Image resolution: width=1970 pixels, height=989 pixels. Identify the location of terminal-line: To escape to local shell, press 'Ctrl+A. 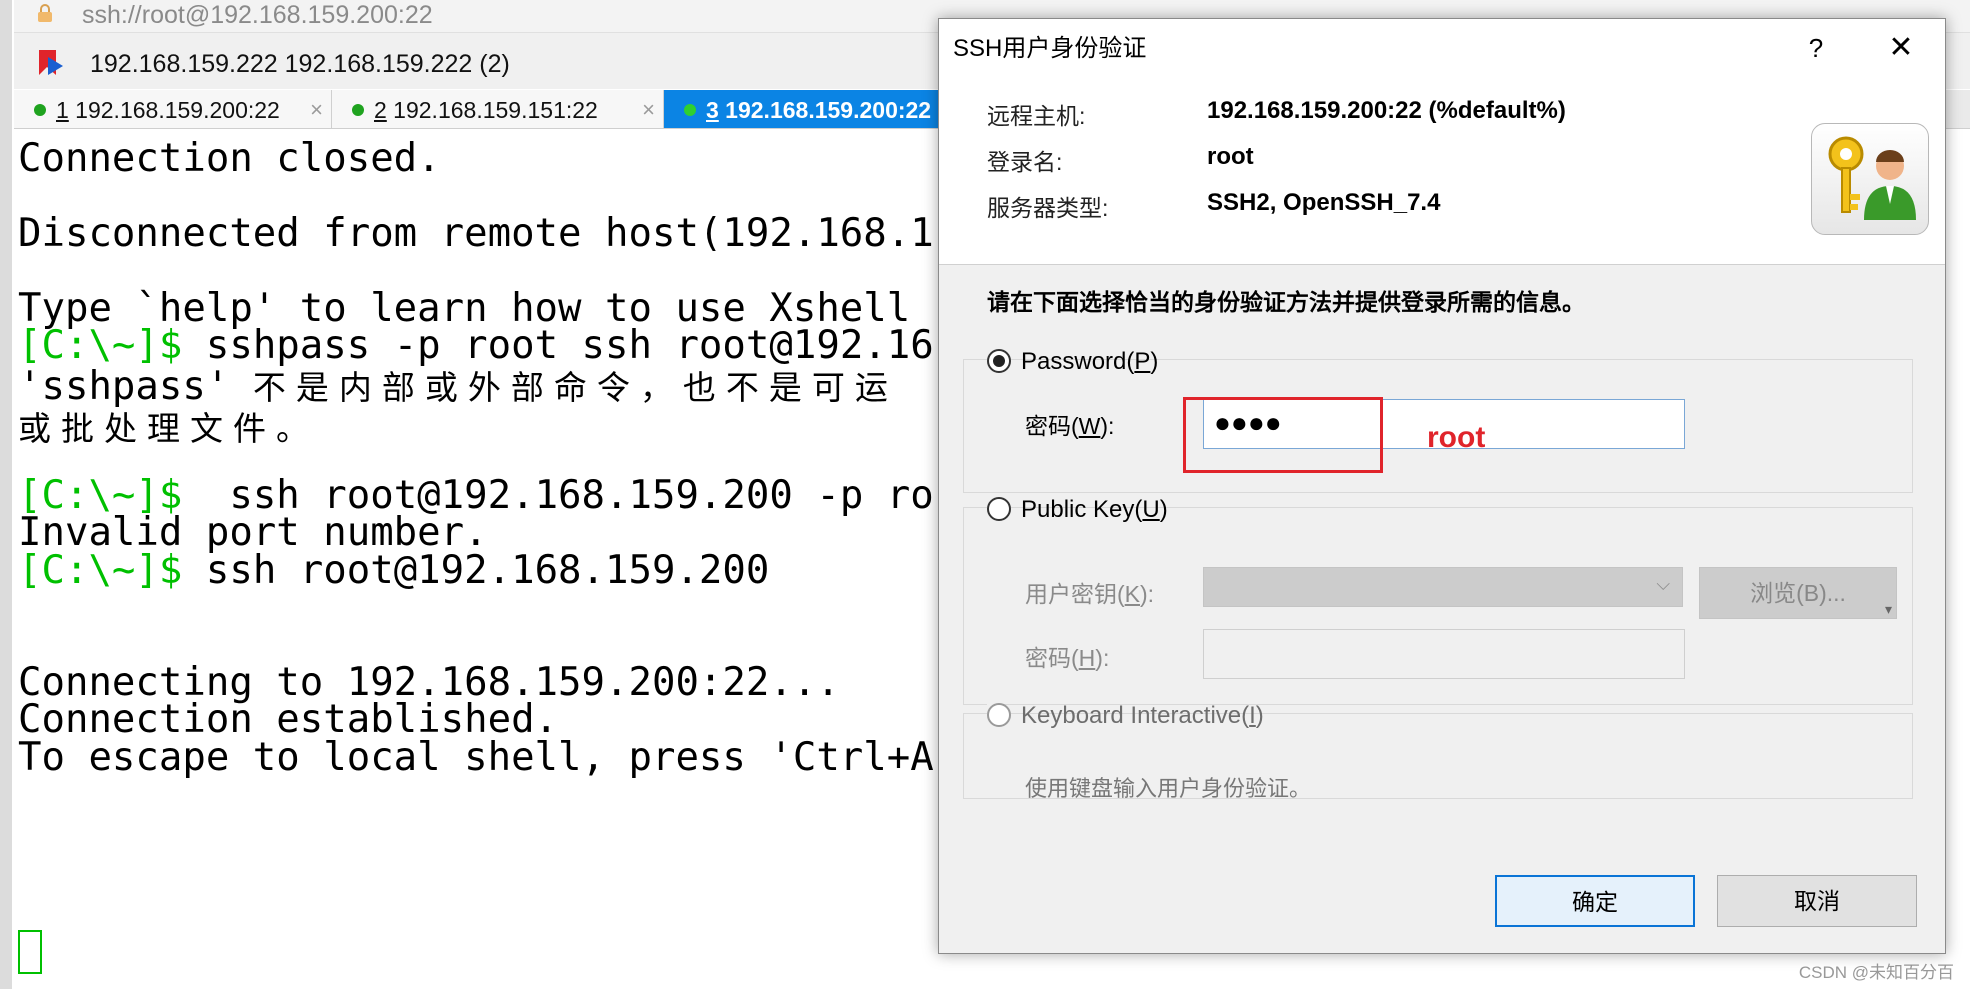
(476, 757).